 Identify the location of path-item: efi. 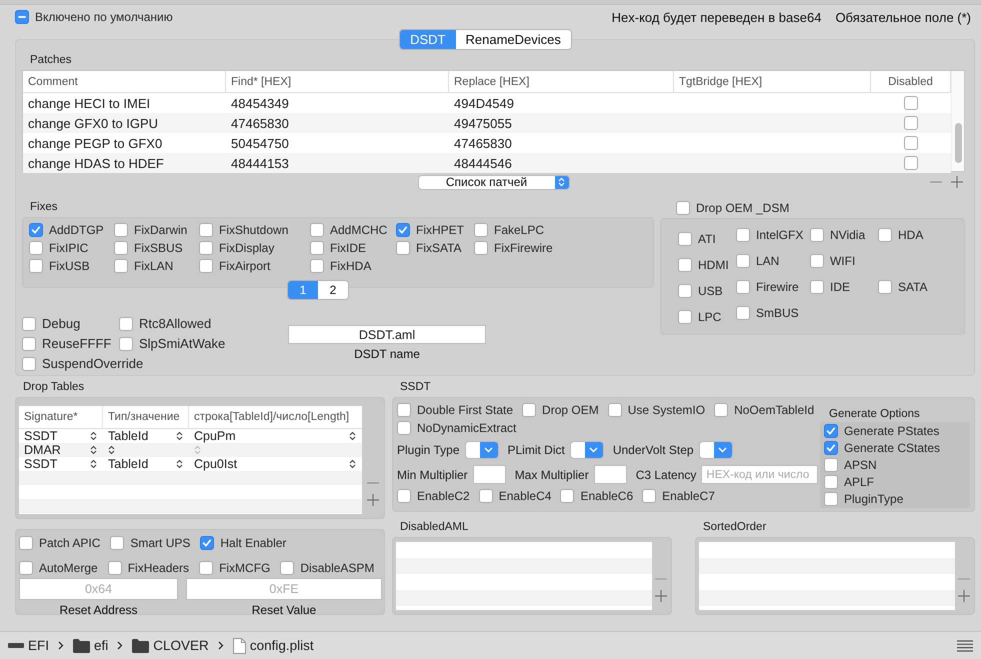
(90, 645).